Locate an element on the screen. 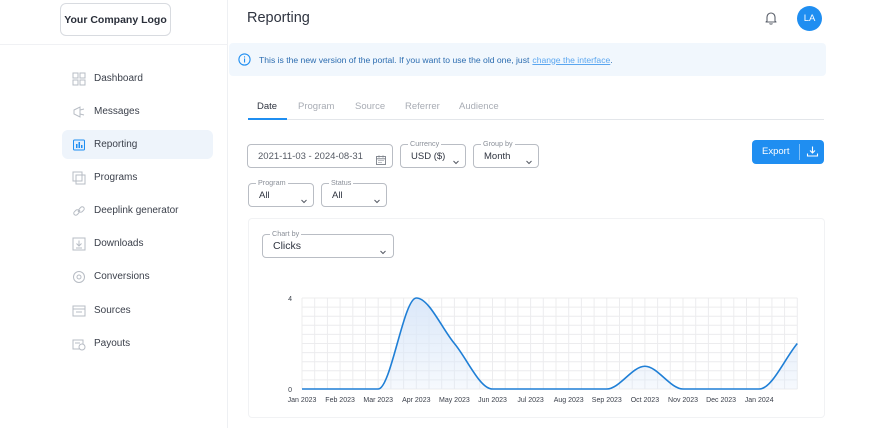 The image size is (896, 428). program-label: Program is located at coordinates (272, 183).